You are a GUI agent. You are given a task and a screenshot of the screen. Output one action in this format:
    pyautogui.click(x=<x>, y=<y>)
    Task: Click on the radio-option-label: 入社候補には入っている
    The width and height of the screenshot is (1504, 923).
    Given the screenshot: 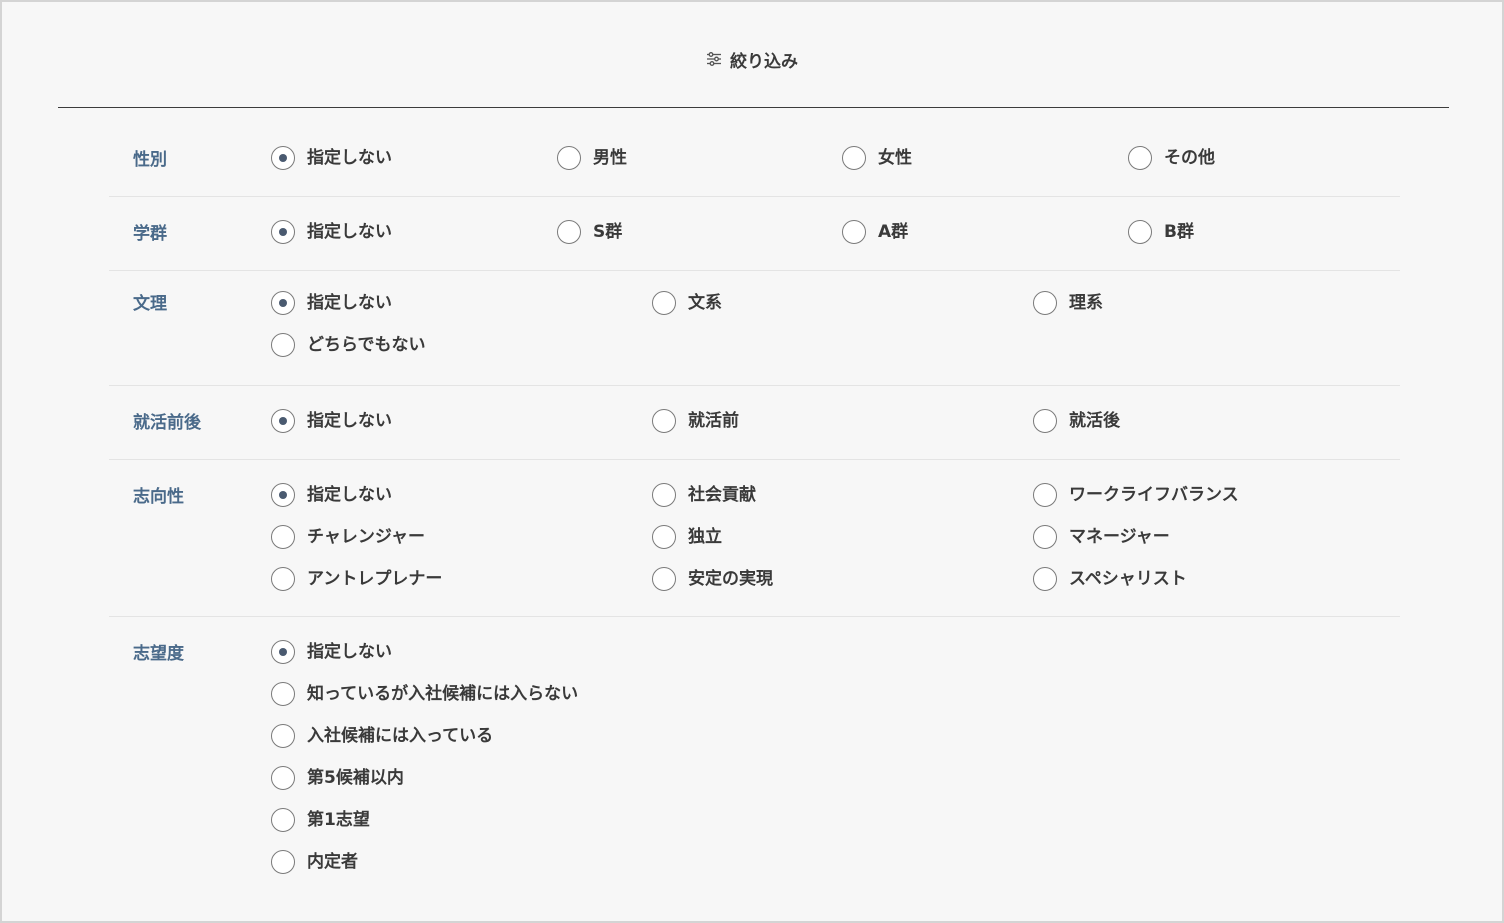 What is the action you would take?
    pyautogui.click(x=400, y=736)
    